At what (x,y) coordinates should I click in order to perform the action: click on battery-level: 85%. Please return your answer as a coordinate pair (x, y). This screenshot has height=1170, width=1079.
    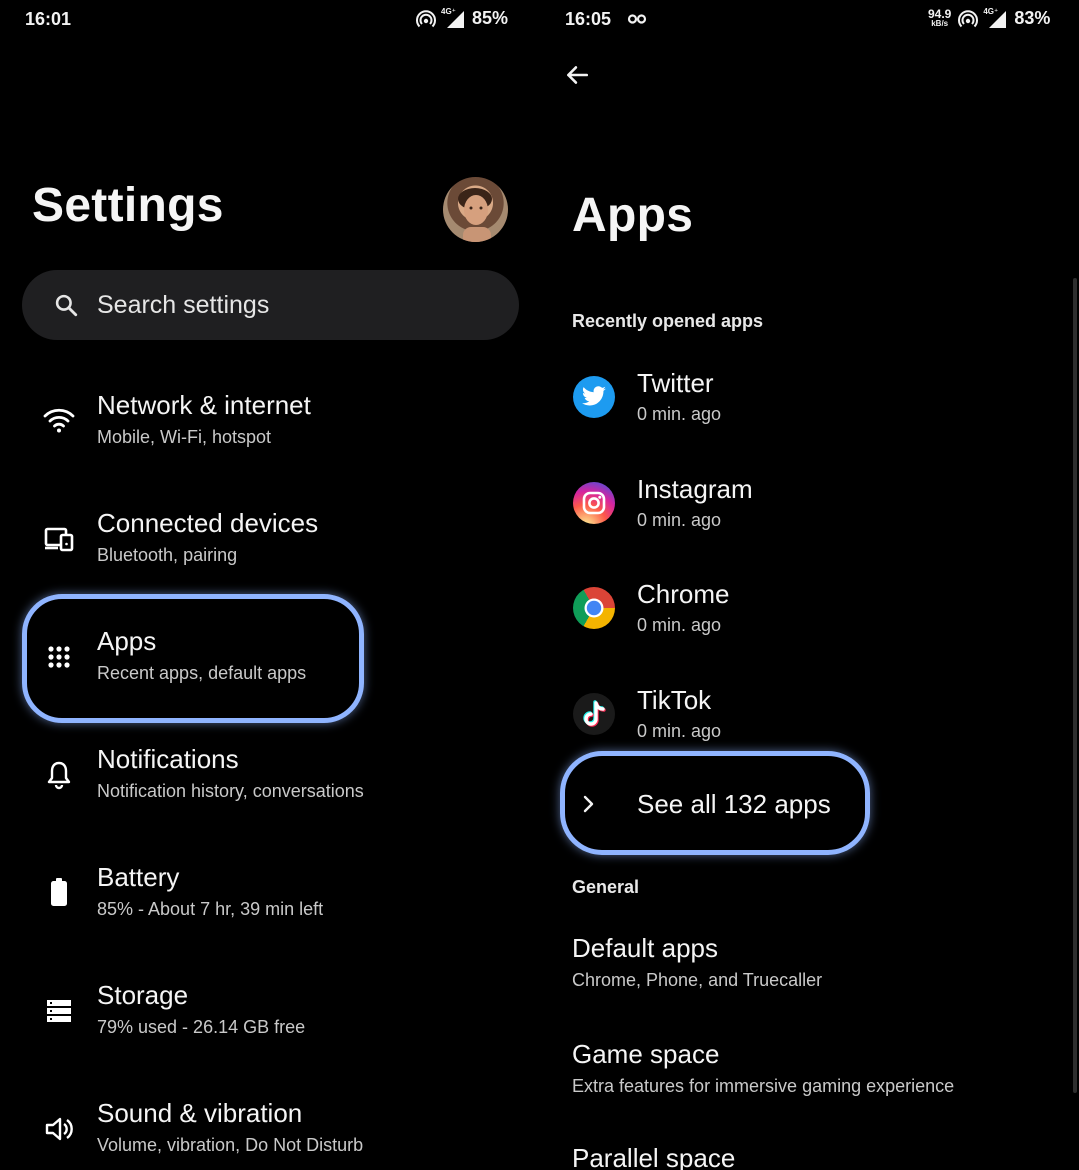
    Looking at the image, I should click on (490, 18).